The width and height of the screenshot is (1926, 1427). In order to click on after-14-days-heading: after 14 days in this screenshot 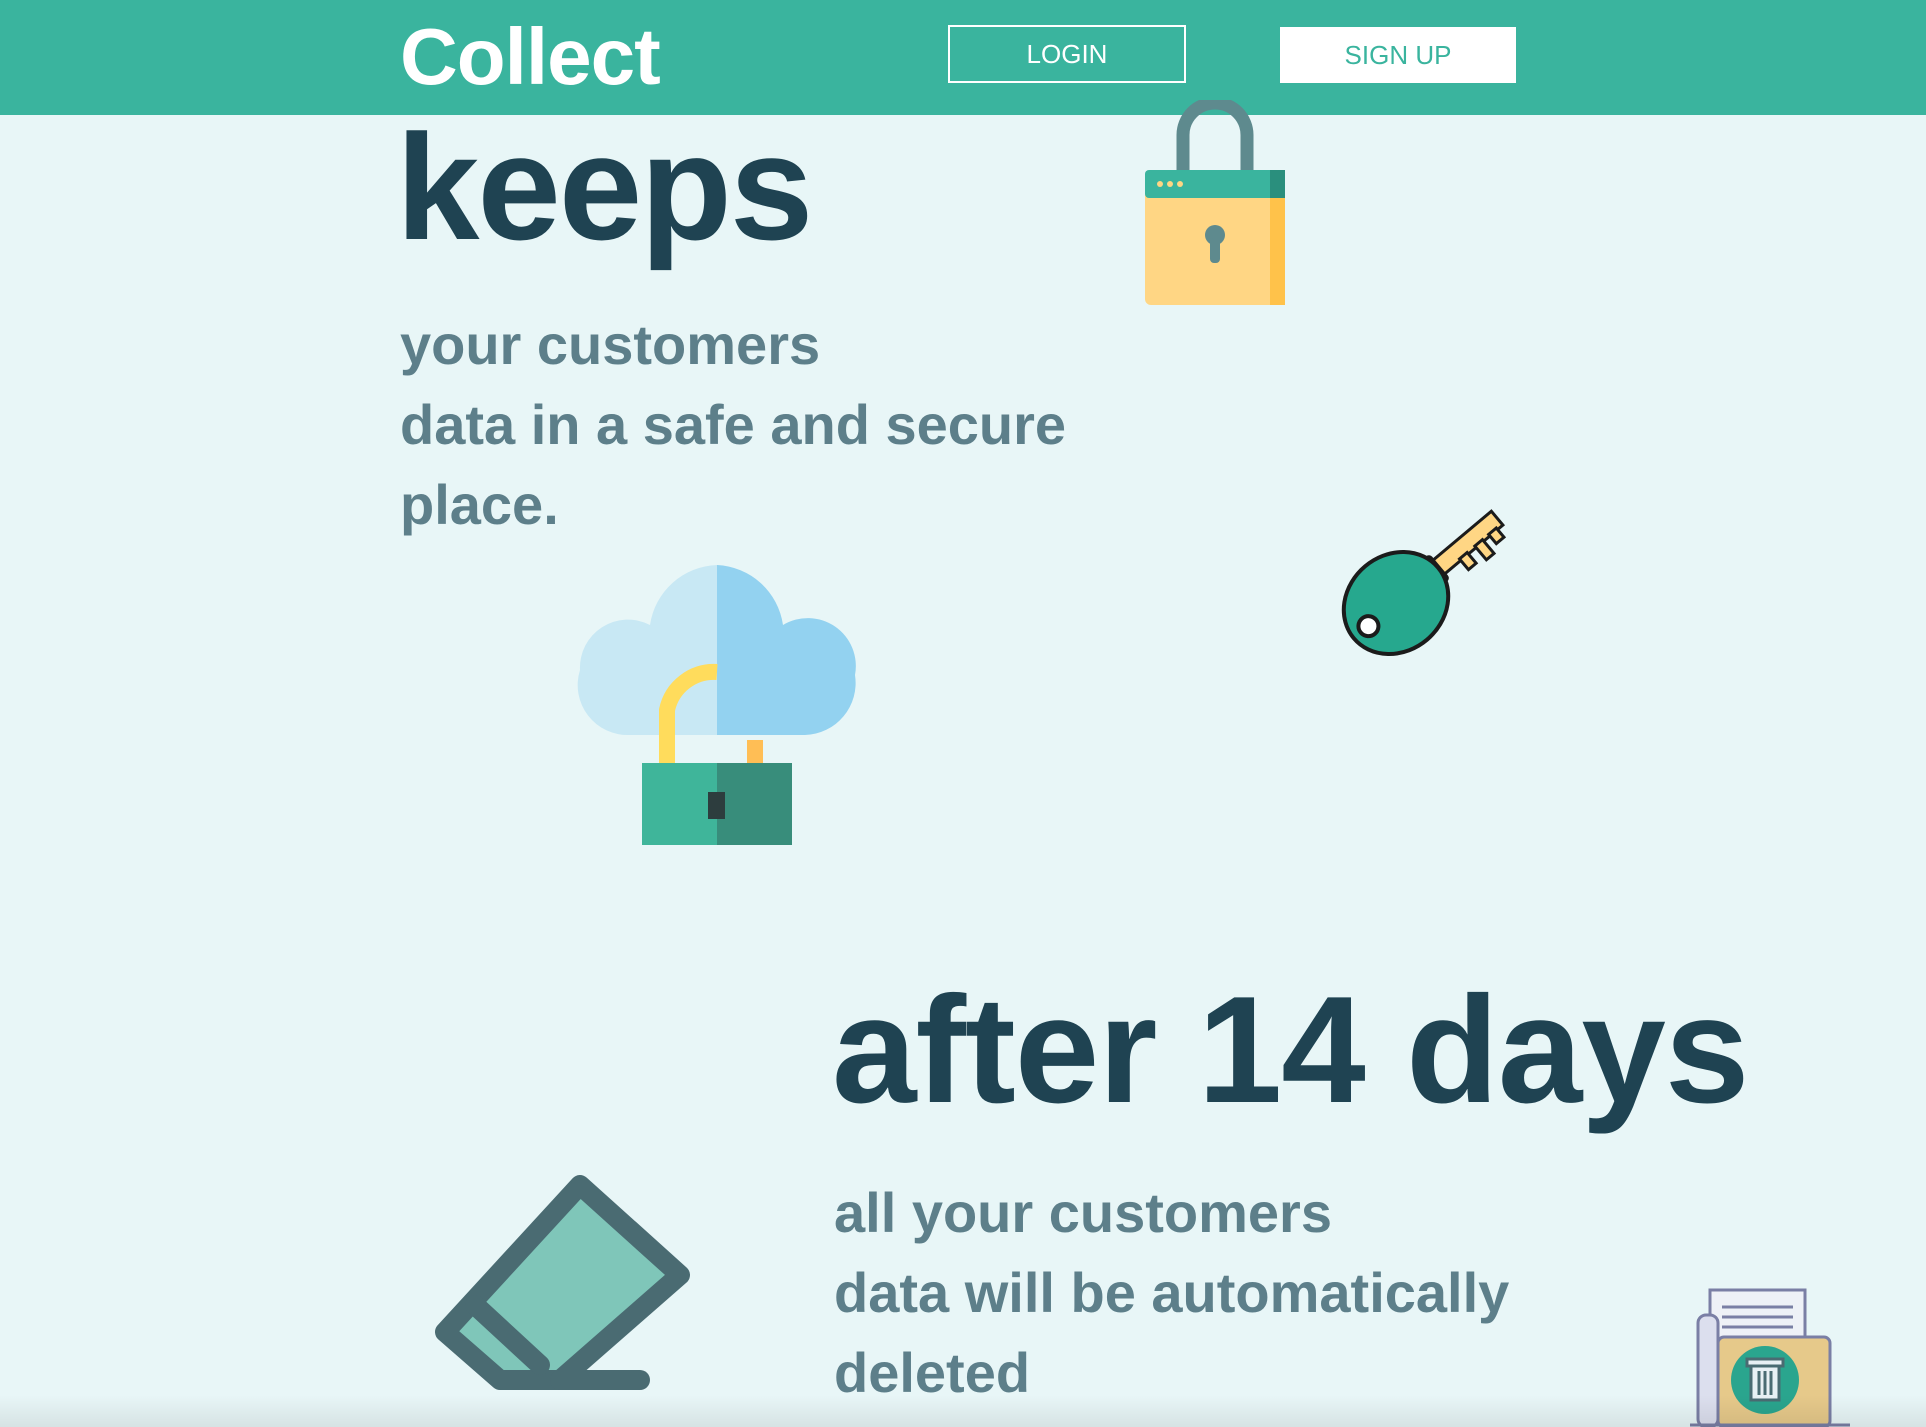, I will do `click(1290, 1050)`.